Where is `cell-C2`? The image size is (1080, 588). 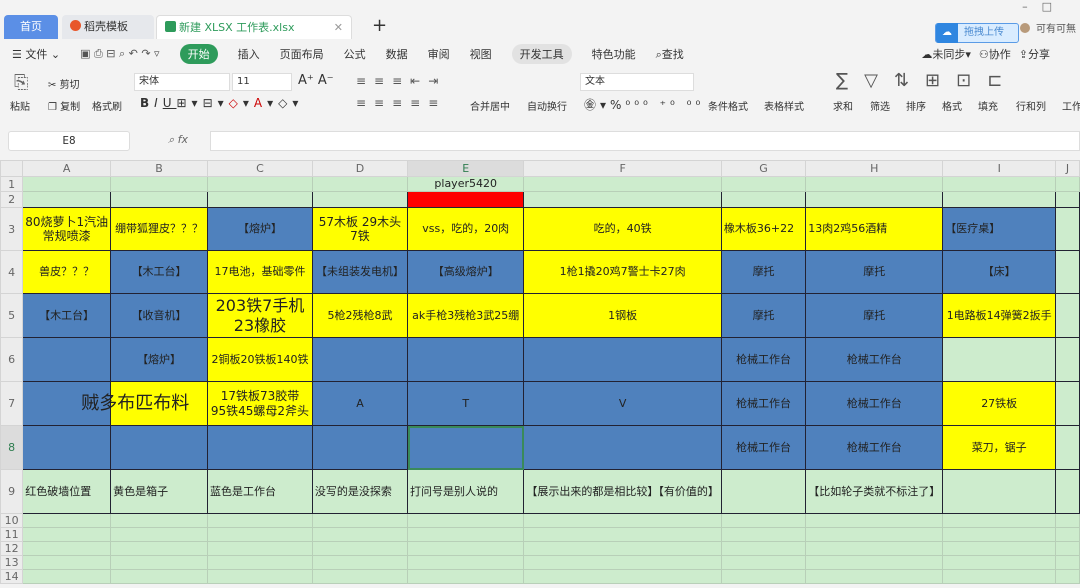 cell-C2 is located at coordinates (260, 199).